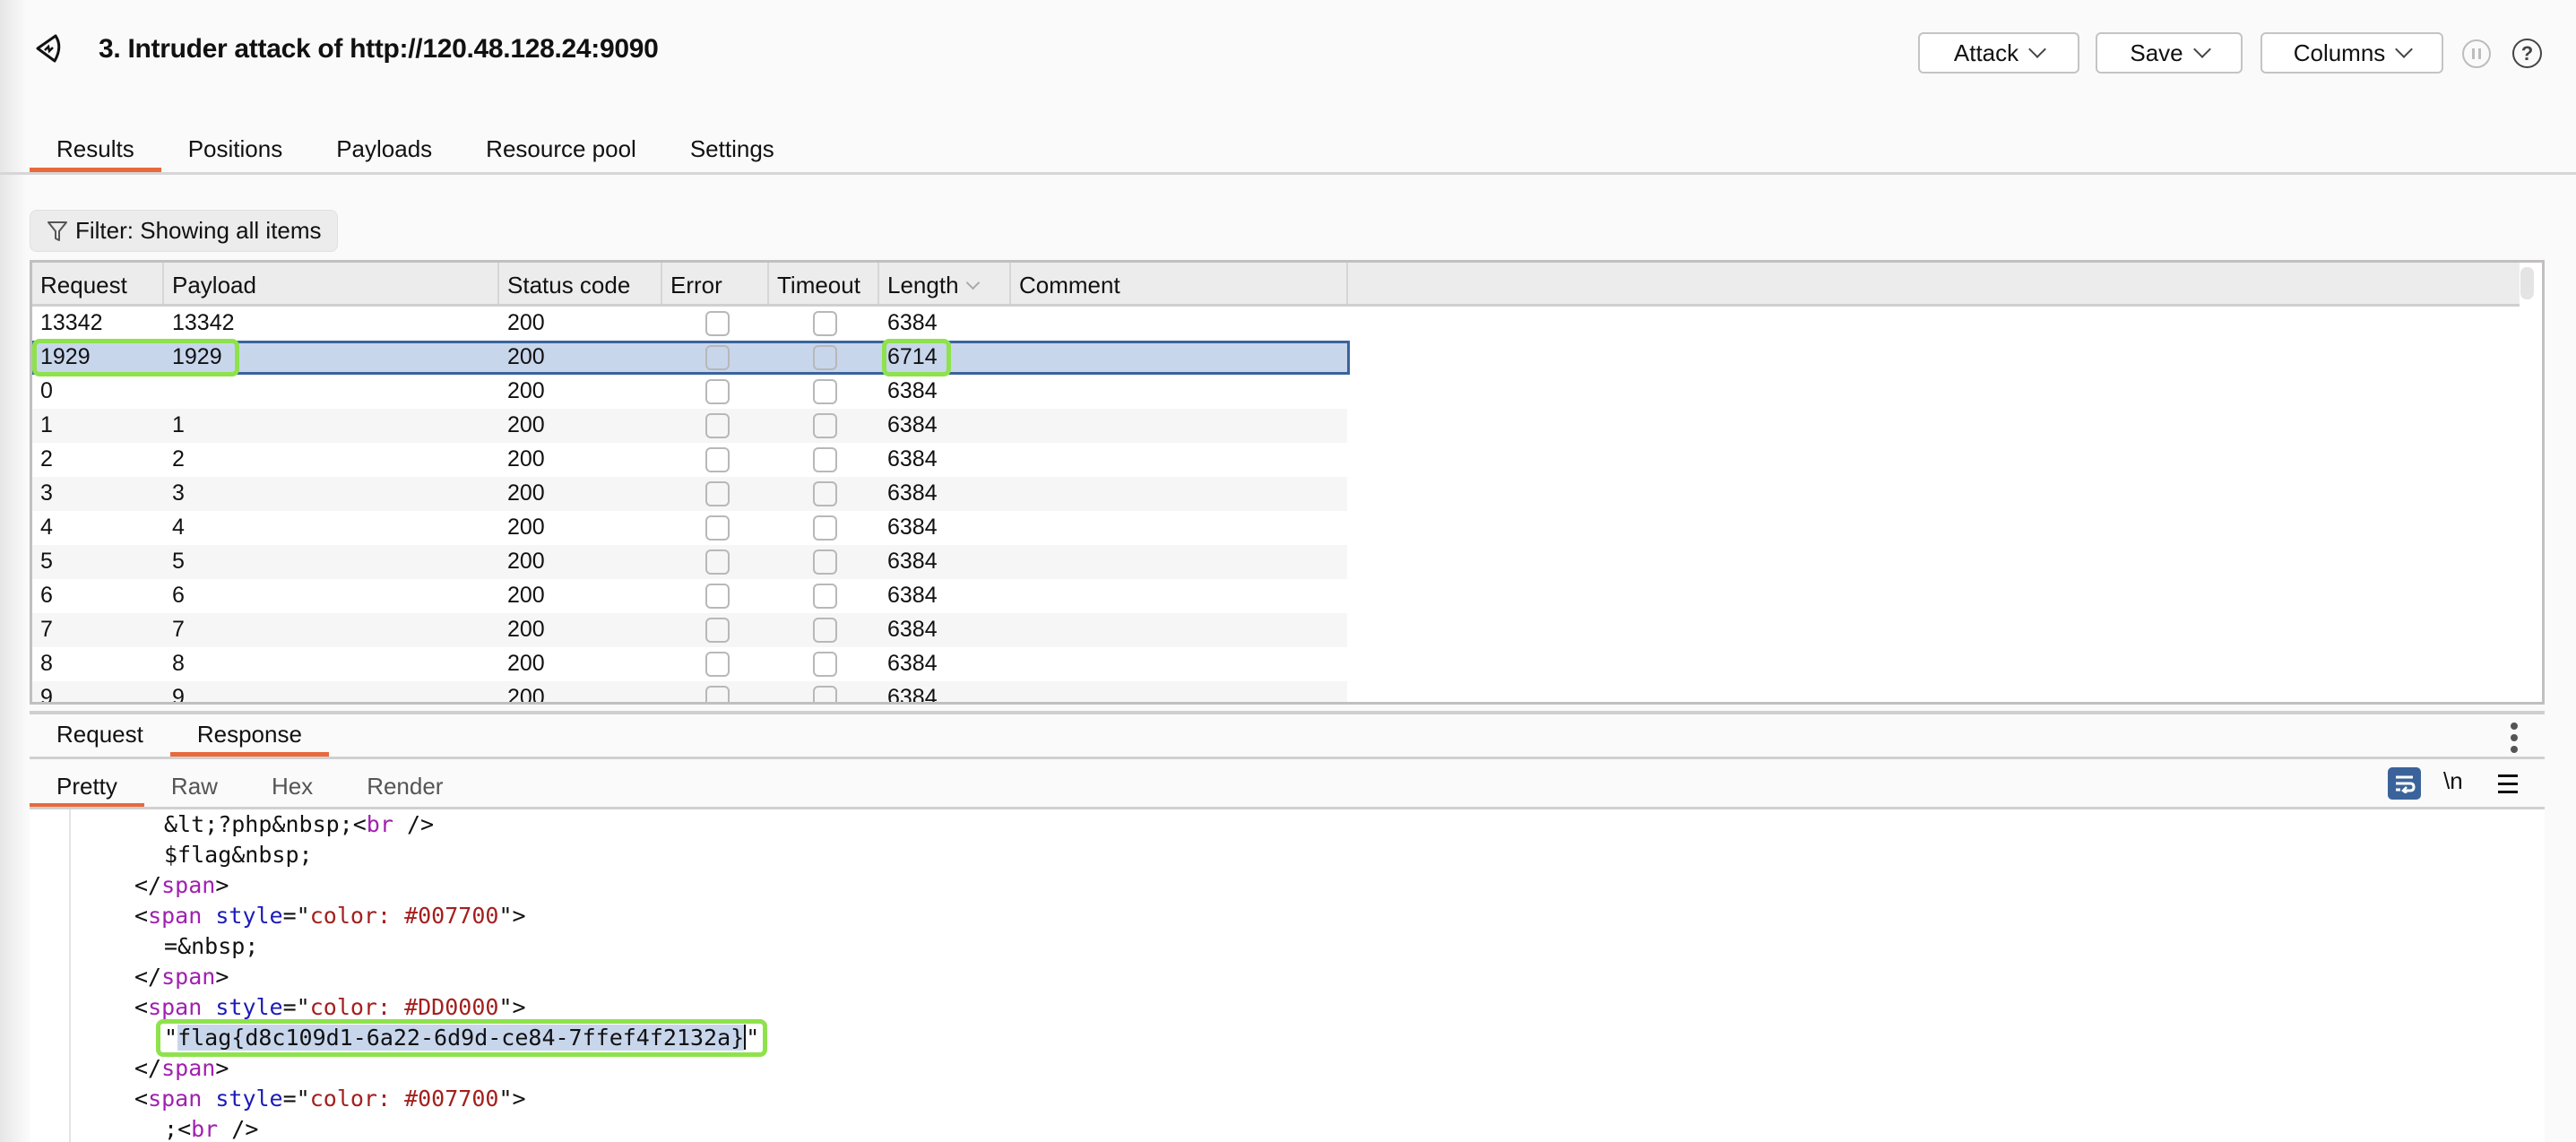 The image size is (2576, 1142). I want to click on table-row: 13342 13342 200 6384, so click(689, 324).